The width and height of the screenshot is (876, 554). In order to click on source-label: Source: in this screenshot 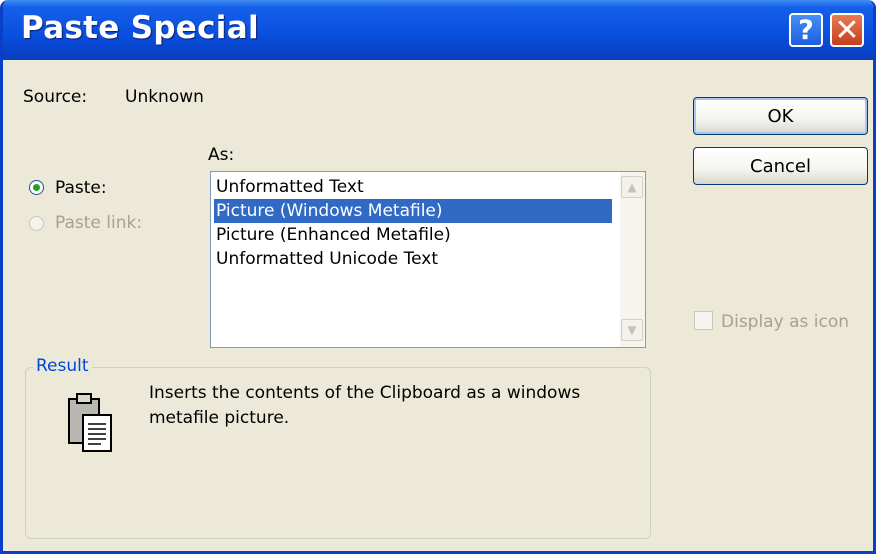, I will do `click(55, 97)`.